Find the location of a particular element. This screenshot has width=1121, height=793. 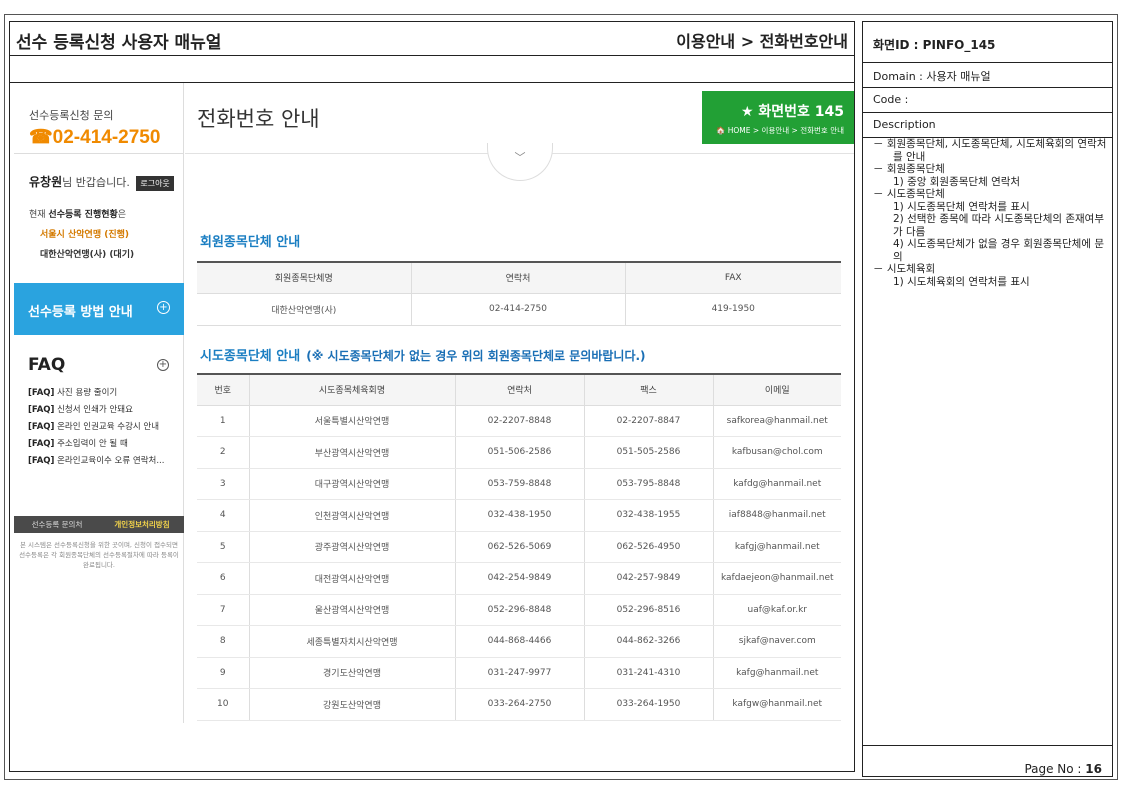

fax-cell: 419-1950 is located at coordinates (733, 309).